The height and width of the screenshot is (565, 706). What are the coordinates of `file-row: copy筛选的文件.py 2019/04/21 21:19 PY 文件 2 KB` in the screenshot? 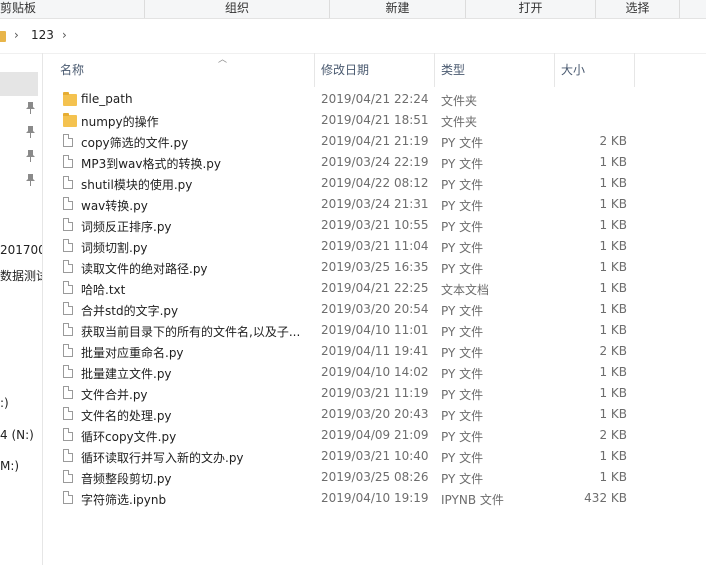 It's located at (342, 141).